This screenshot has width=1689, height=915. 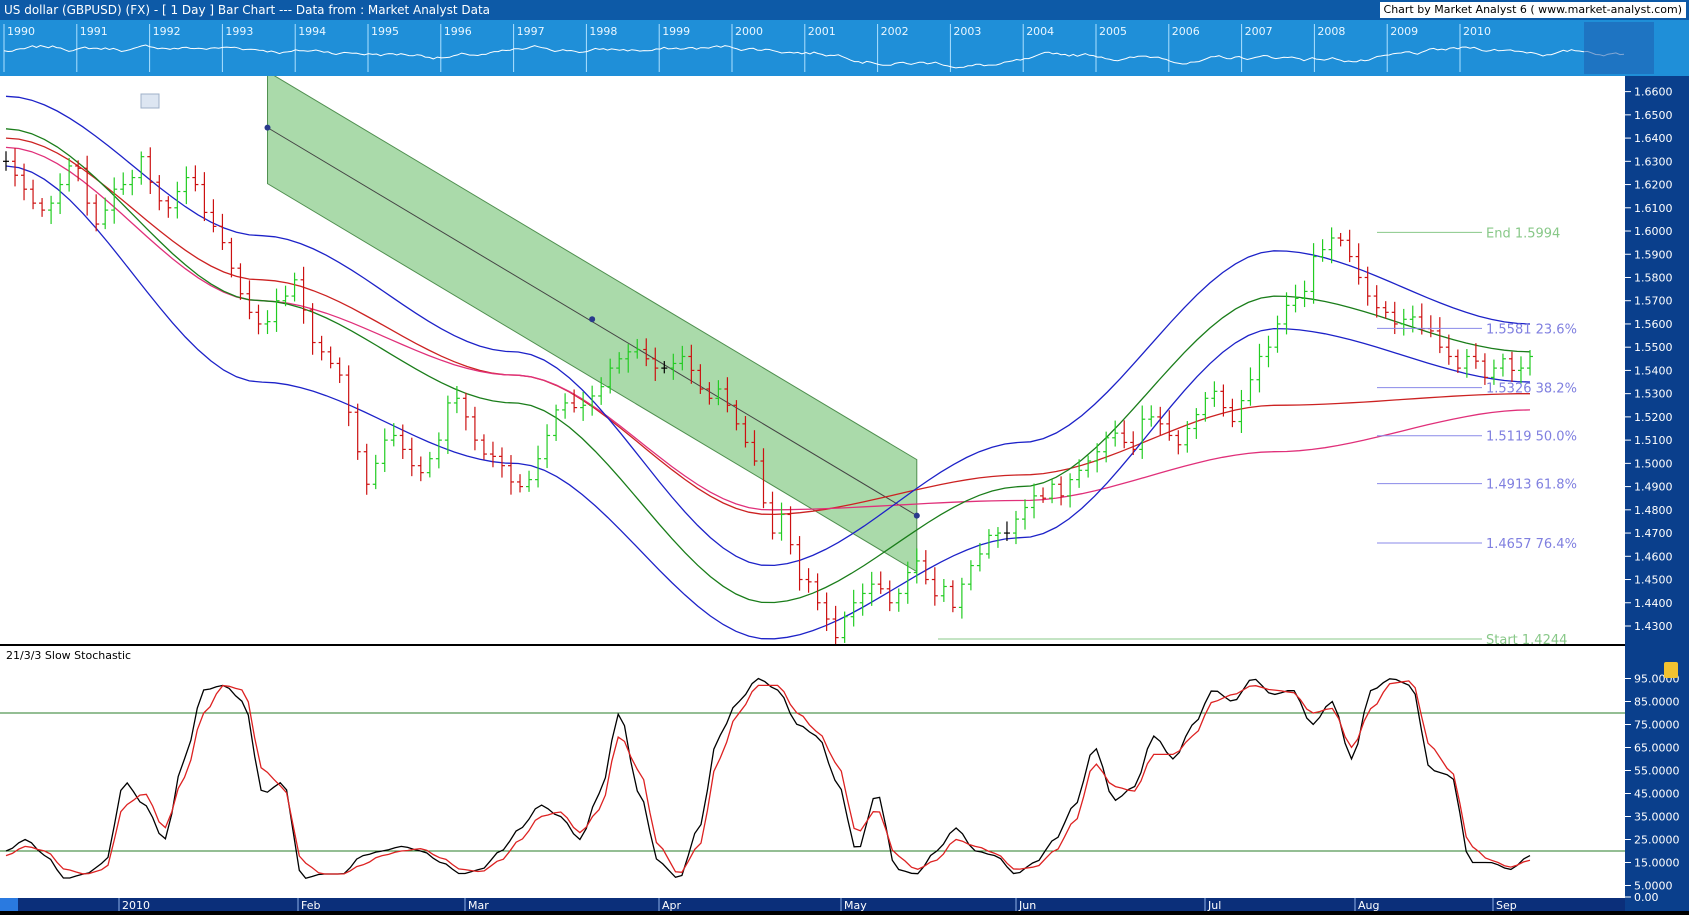 What do you see at coordinates (1653, 347) in the screenshot?
I see `price-axis-label: 1.5500` at bounding box center [1653, 347].